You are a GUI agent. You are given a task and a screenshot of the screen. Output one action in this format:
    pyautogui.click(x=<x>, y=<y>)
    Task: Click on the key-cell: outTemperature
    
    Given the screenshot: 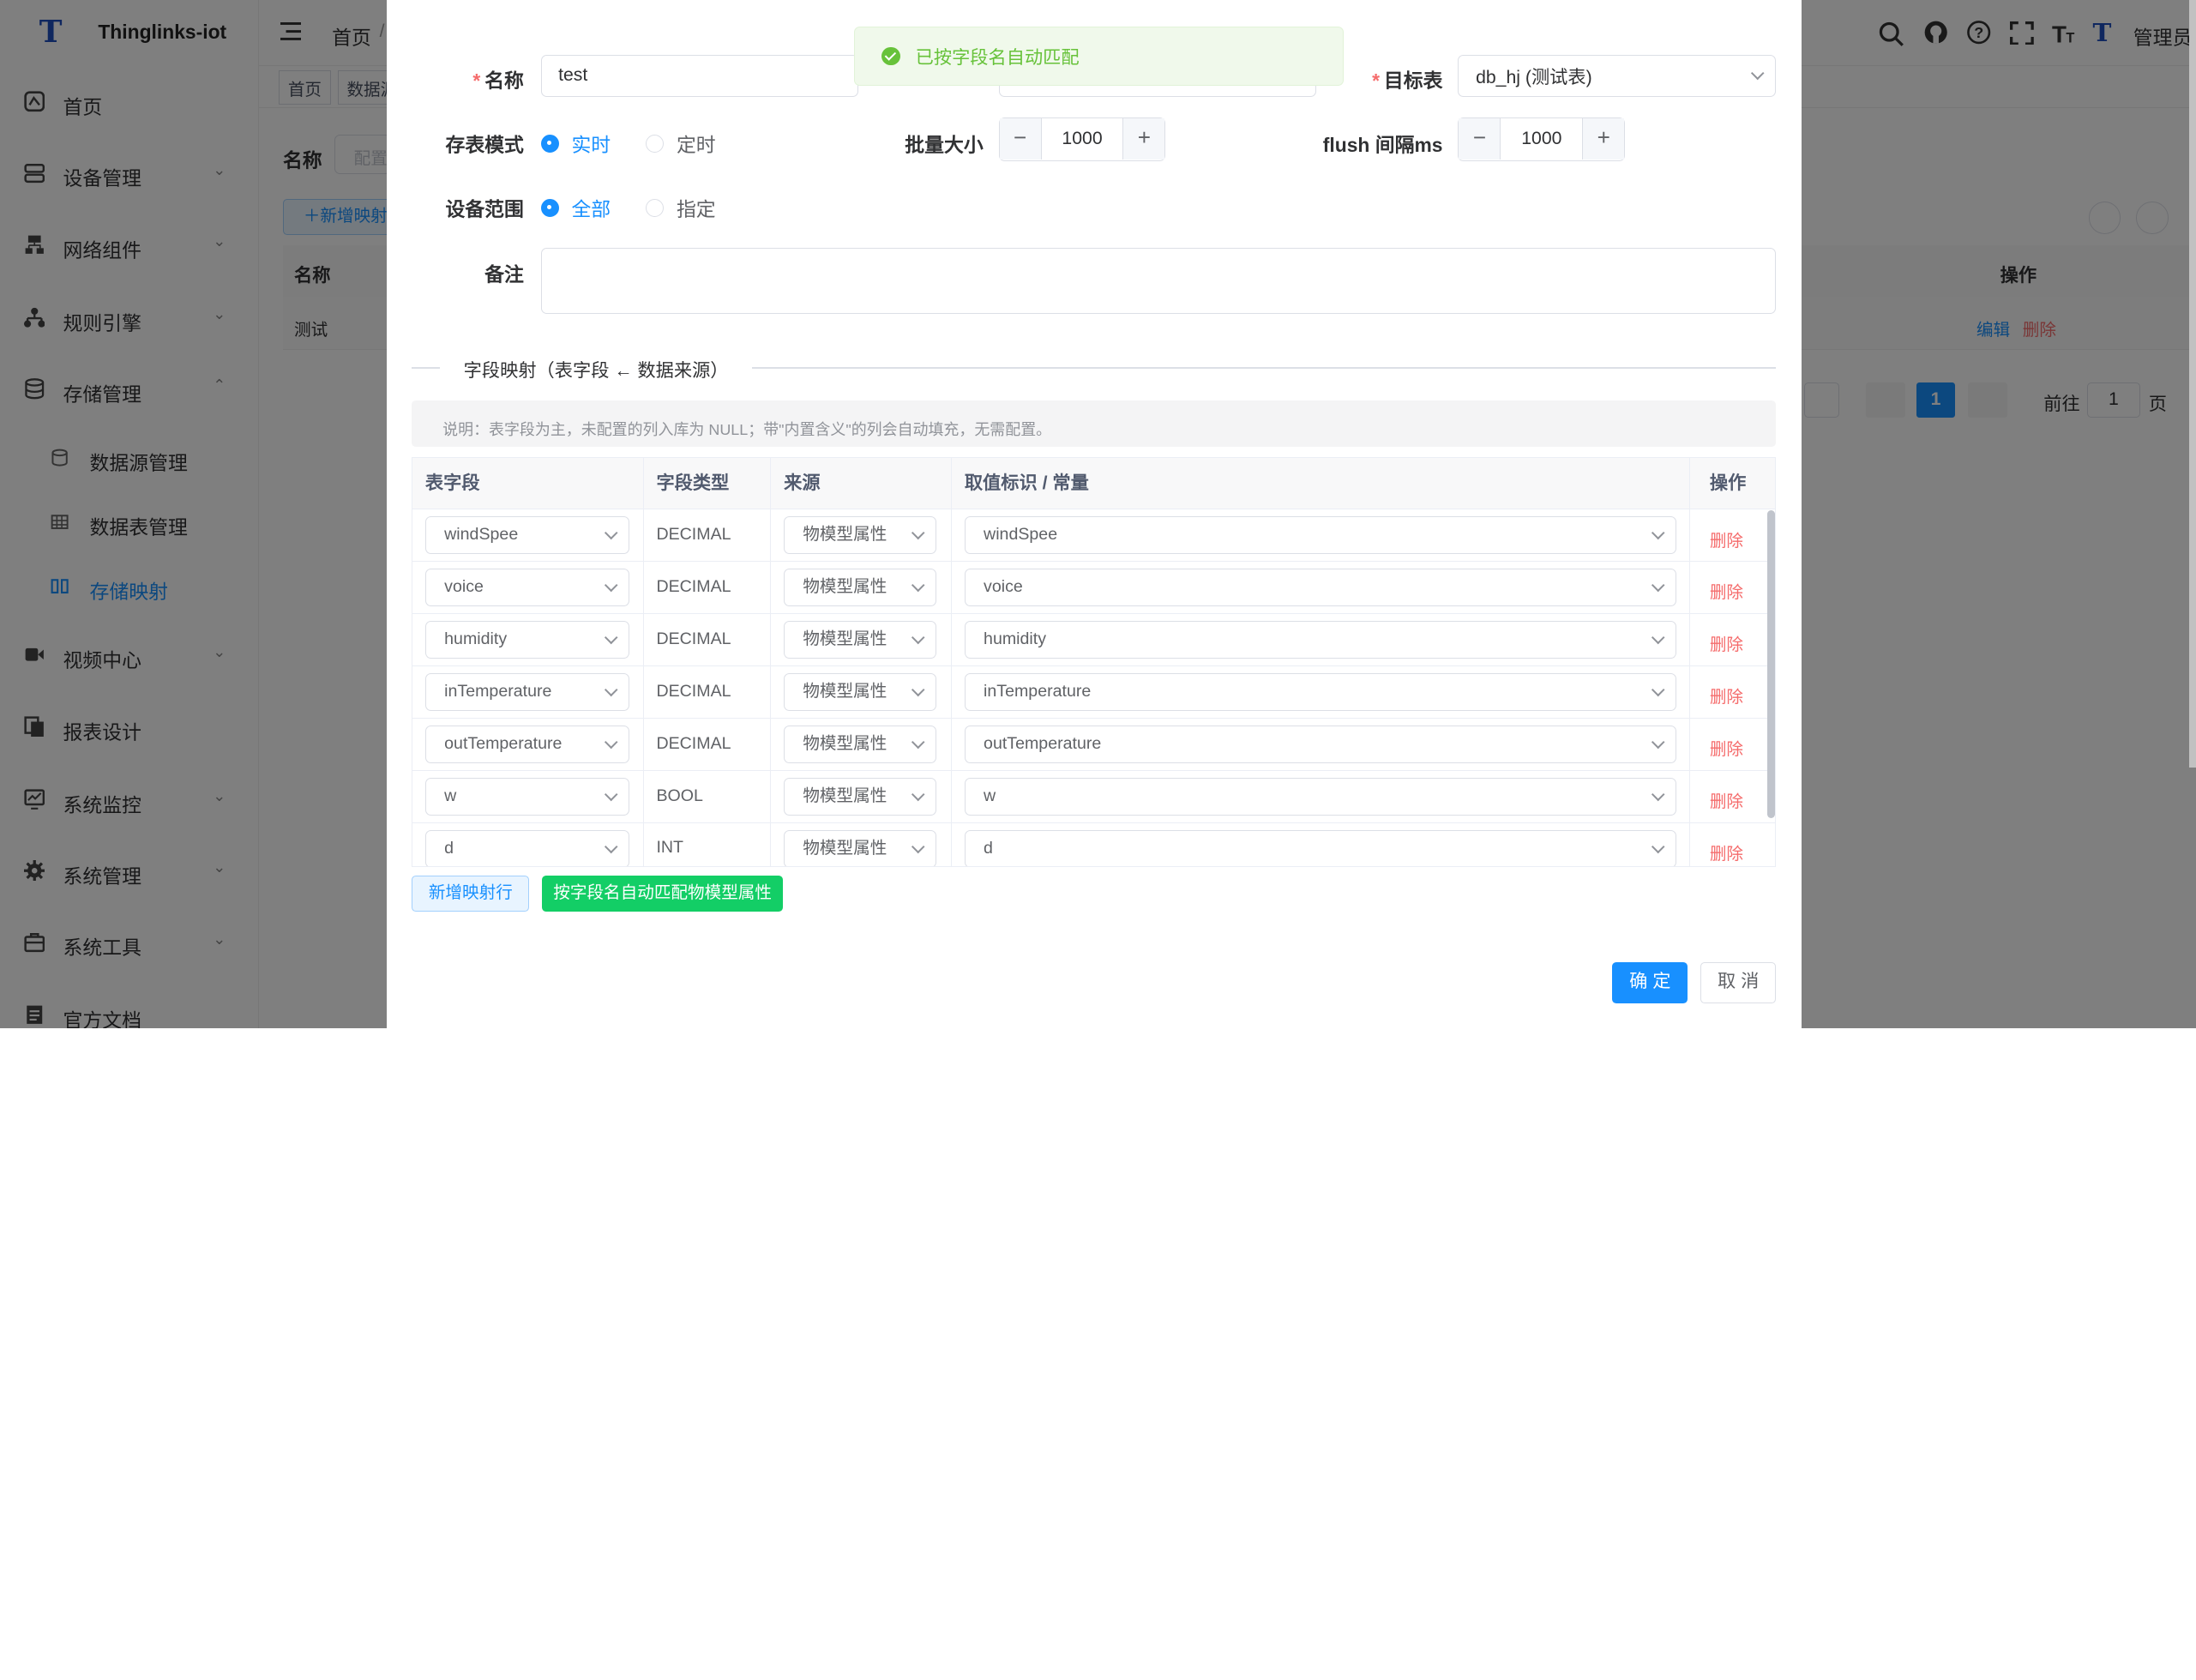 What is the action you would take?
    pyautogui.click(x=1321, y=744)
    